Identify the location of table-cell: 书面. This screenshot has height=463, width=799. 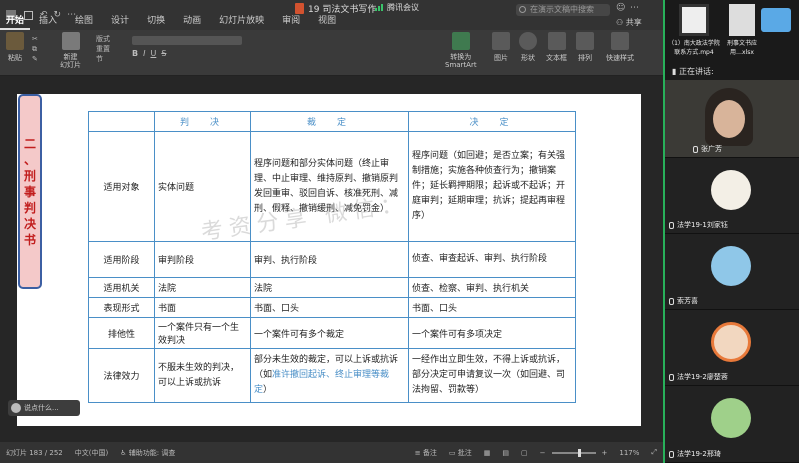
(202, 307).